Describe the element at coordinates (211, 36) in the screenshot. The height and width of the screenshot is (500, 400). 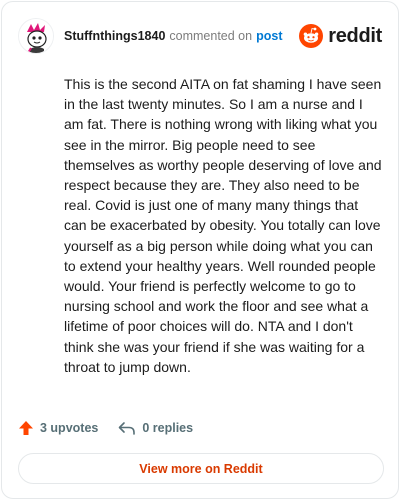
I see `commented-on-text: commented on` at that location.